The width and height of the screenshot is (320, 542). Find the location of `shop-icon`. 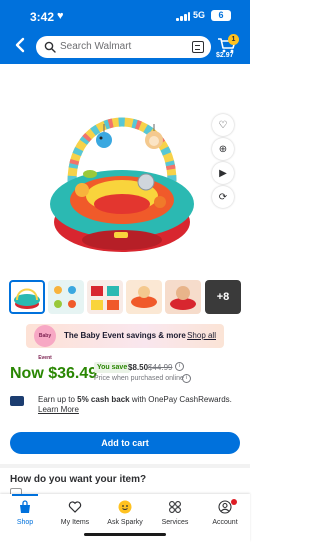

shop-icon is located at coordinates (25, 506).